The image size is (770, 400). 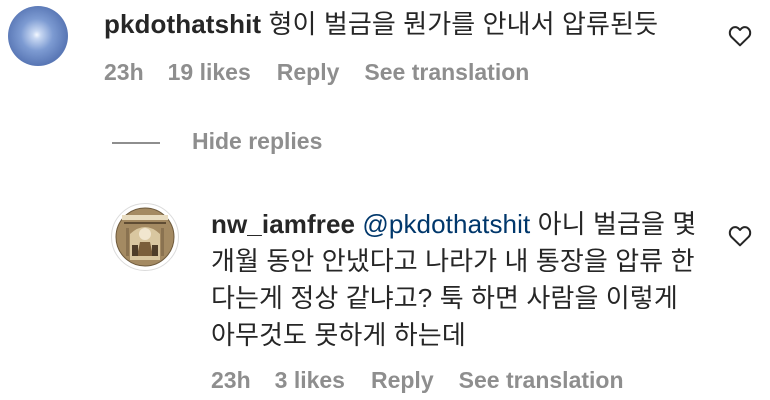 What do you see at coordinates (310, 380) in the screenshot?
I see `likes-count: 3 likes` at bounding box center [310, 380].